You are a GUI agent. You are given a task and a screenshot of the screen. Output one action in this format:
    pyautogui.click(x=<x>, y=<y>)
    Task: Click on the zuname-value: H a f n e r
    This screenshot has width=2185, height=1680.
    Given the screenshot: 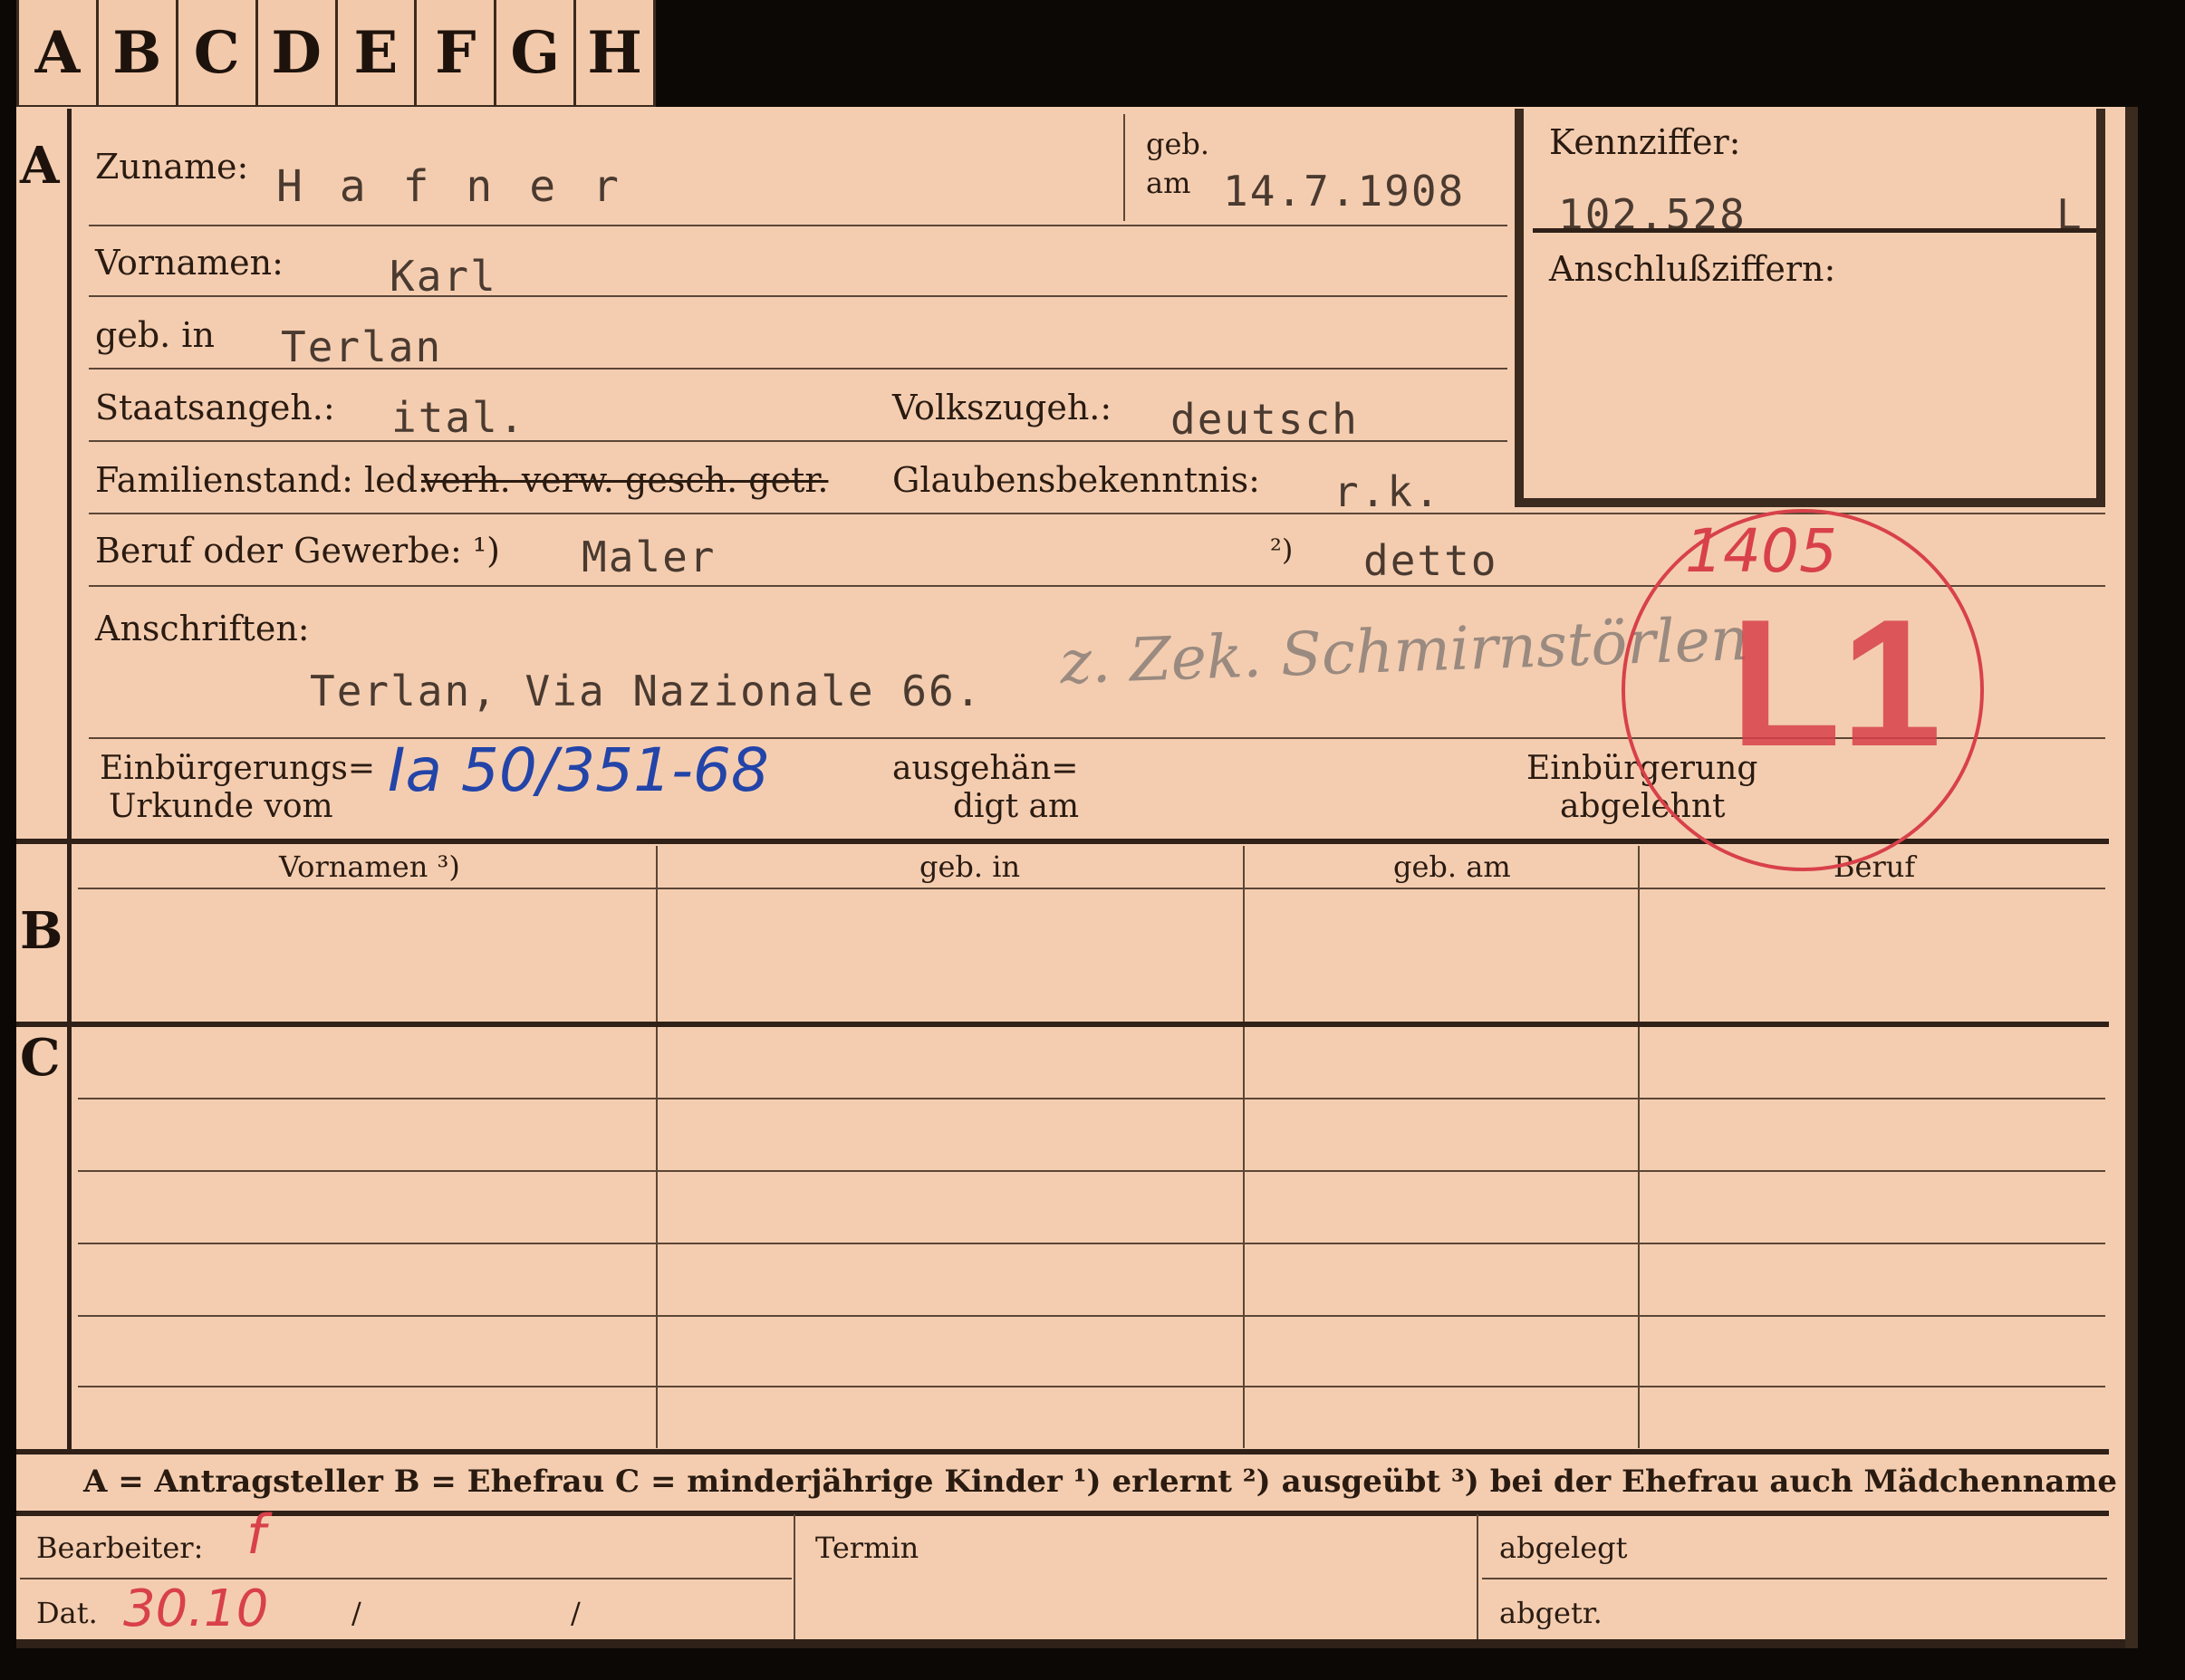 What is the action you would take?
    pyautogui.click(x=450, y=186)
    